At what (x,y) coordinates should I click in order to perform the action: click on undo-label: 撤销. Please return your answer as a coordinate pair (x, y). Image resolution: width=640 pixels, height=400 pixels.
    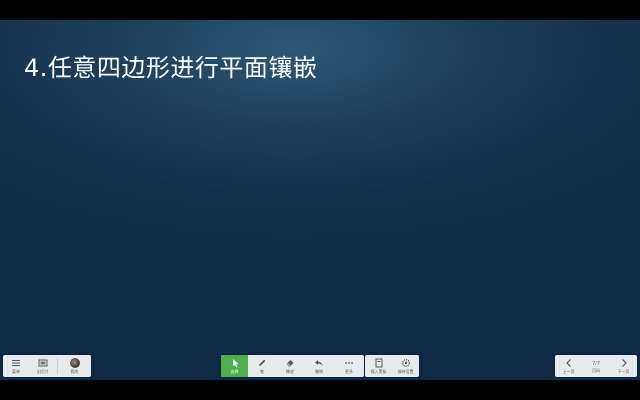
    Looking at the image, I should click on (319, 371).